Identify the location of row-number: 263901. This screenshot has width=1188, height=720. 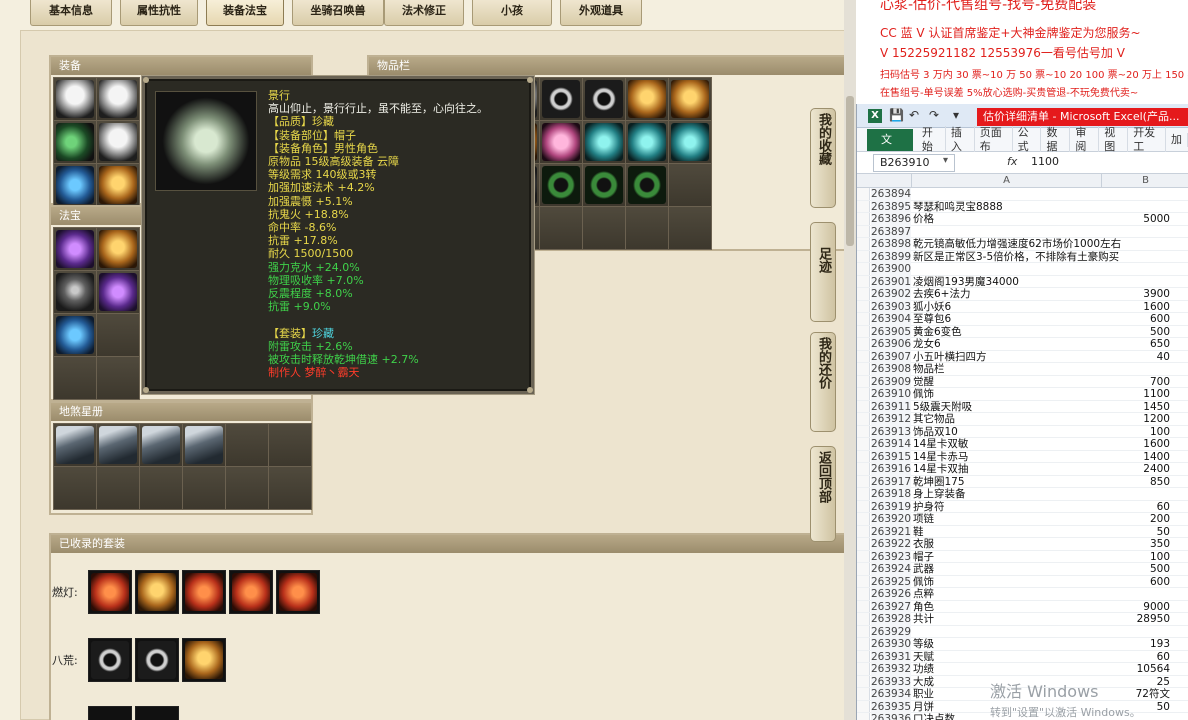
(891, 281).